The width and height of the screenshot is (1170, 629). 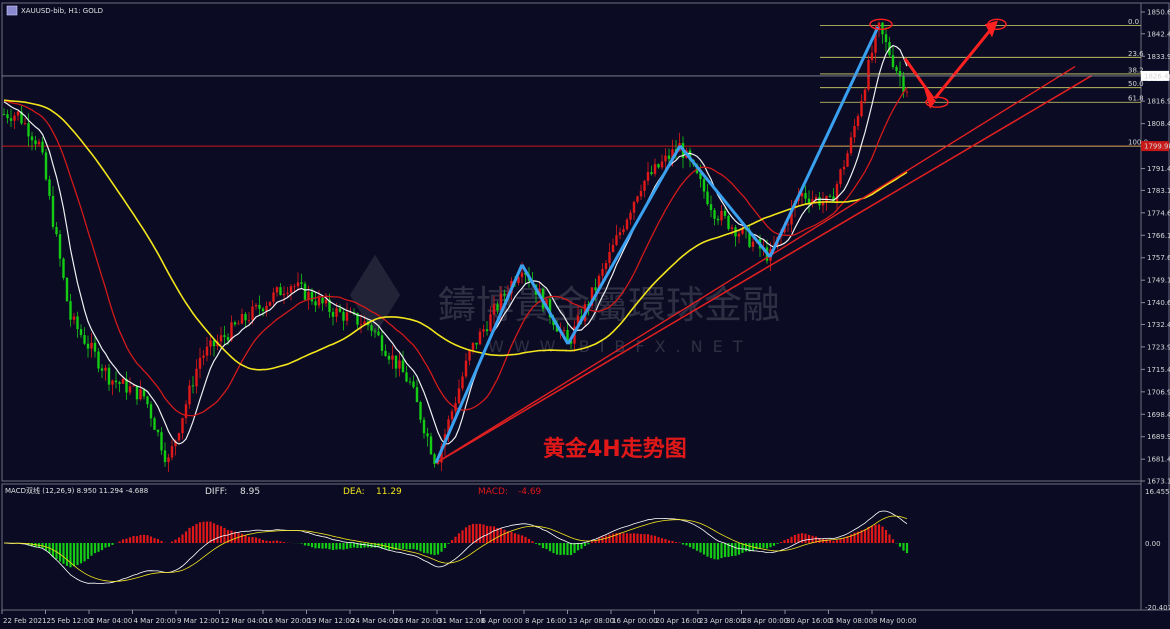 What do you see at coordinates (1158, 482) in the screenshot?
I see `price-tick-label: 1673.15` at bounding box center [1158, 482].